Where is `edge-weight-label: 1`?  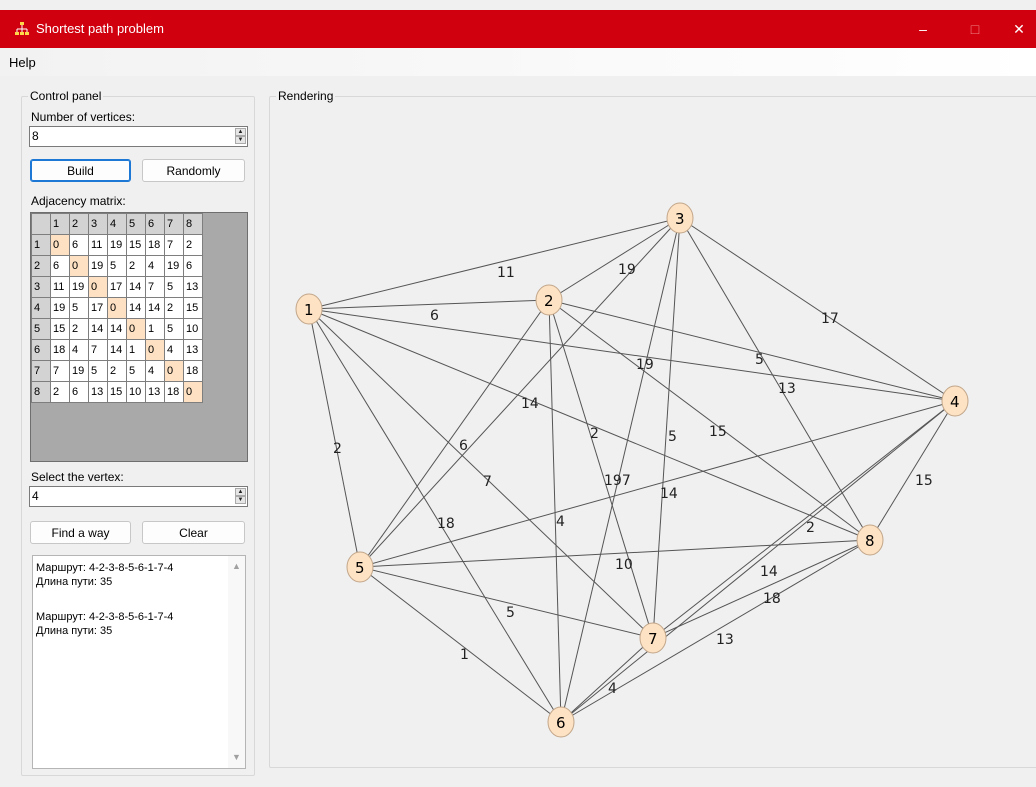 edge-weight-label: 1 is located at coordinates (464, 655).